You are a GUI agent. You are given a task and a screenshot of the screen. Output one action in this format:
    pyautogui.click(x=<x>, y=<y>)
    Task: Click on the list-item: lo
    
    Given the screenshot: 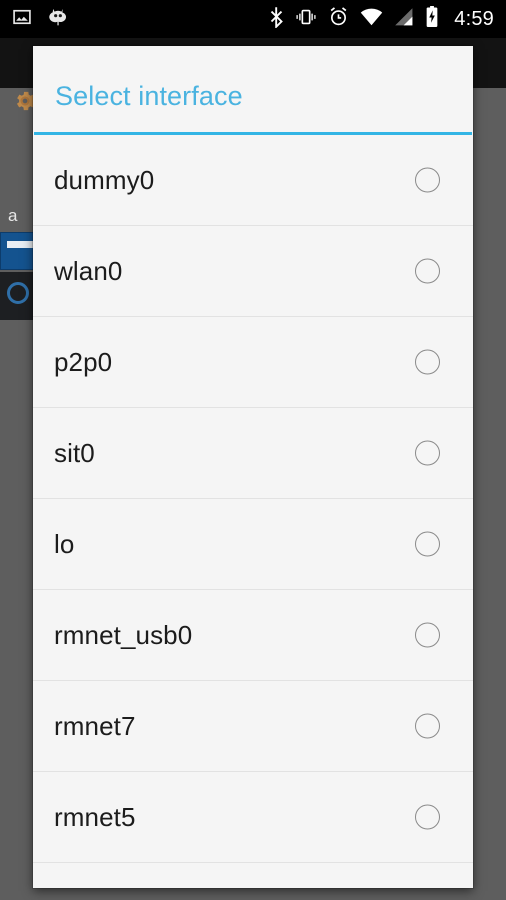 What is the action you would take?
    pyautogui.click(x=253, y=544)
    